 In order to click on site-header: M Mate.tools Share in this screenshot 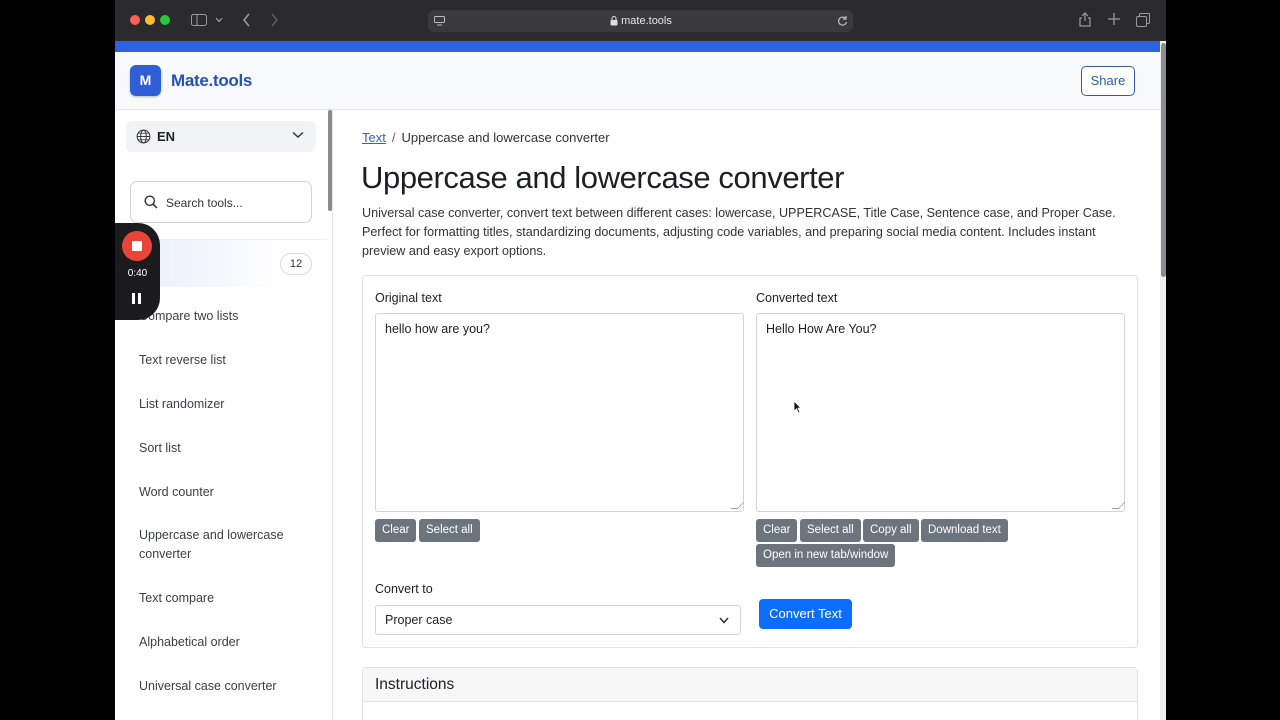, I will do `click(637, 81)`.